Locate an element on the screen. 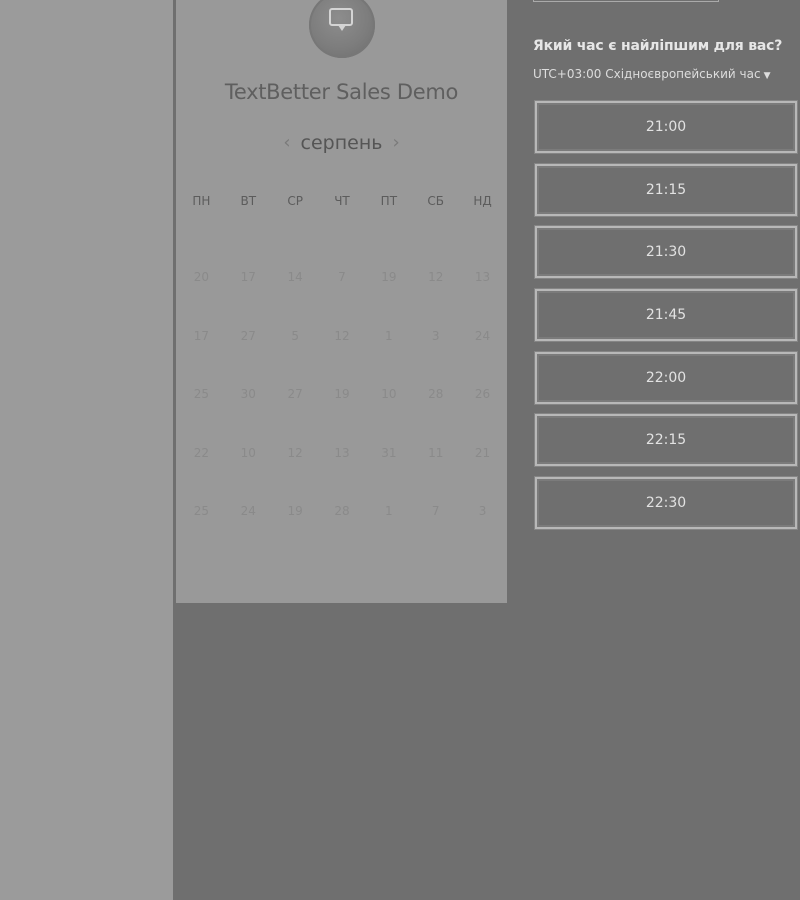  time-slot-button: 21:45 is located at coordinates (666, 315).